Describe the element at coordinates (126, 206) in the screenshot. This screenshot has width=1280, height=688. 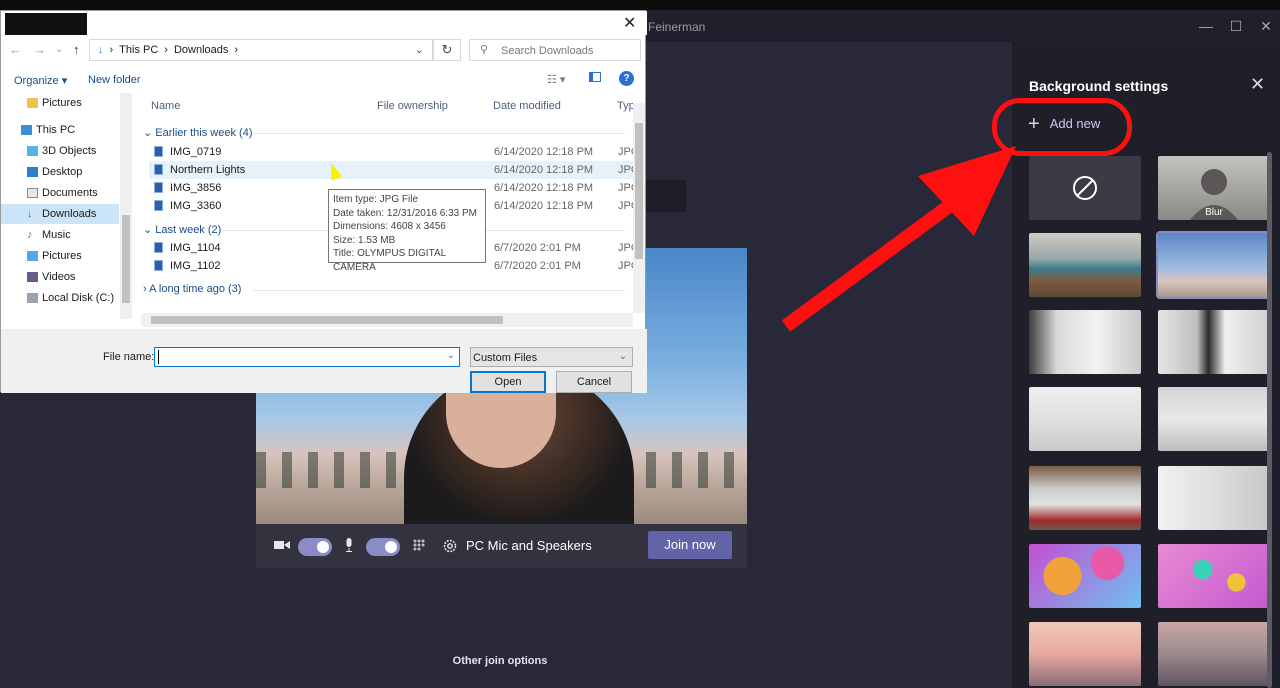
I see `nav-scrollbar` at that location.